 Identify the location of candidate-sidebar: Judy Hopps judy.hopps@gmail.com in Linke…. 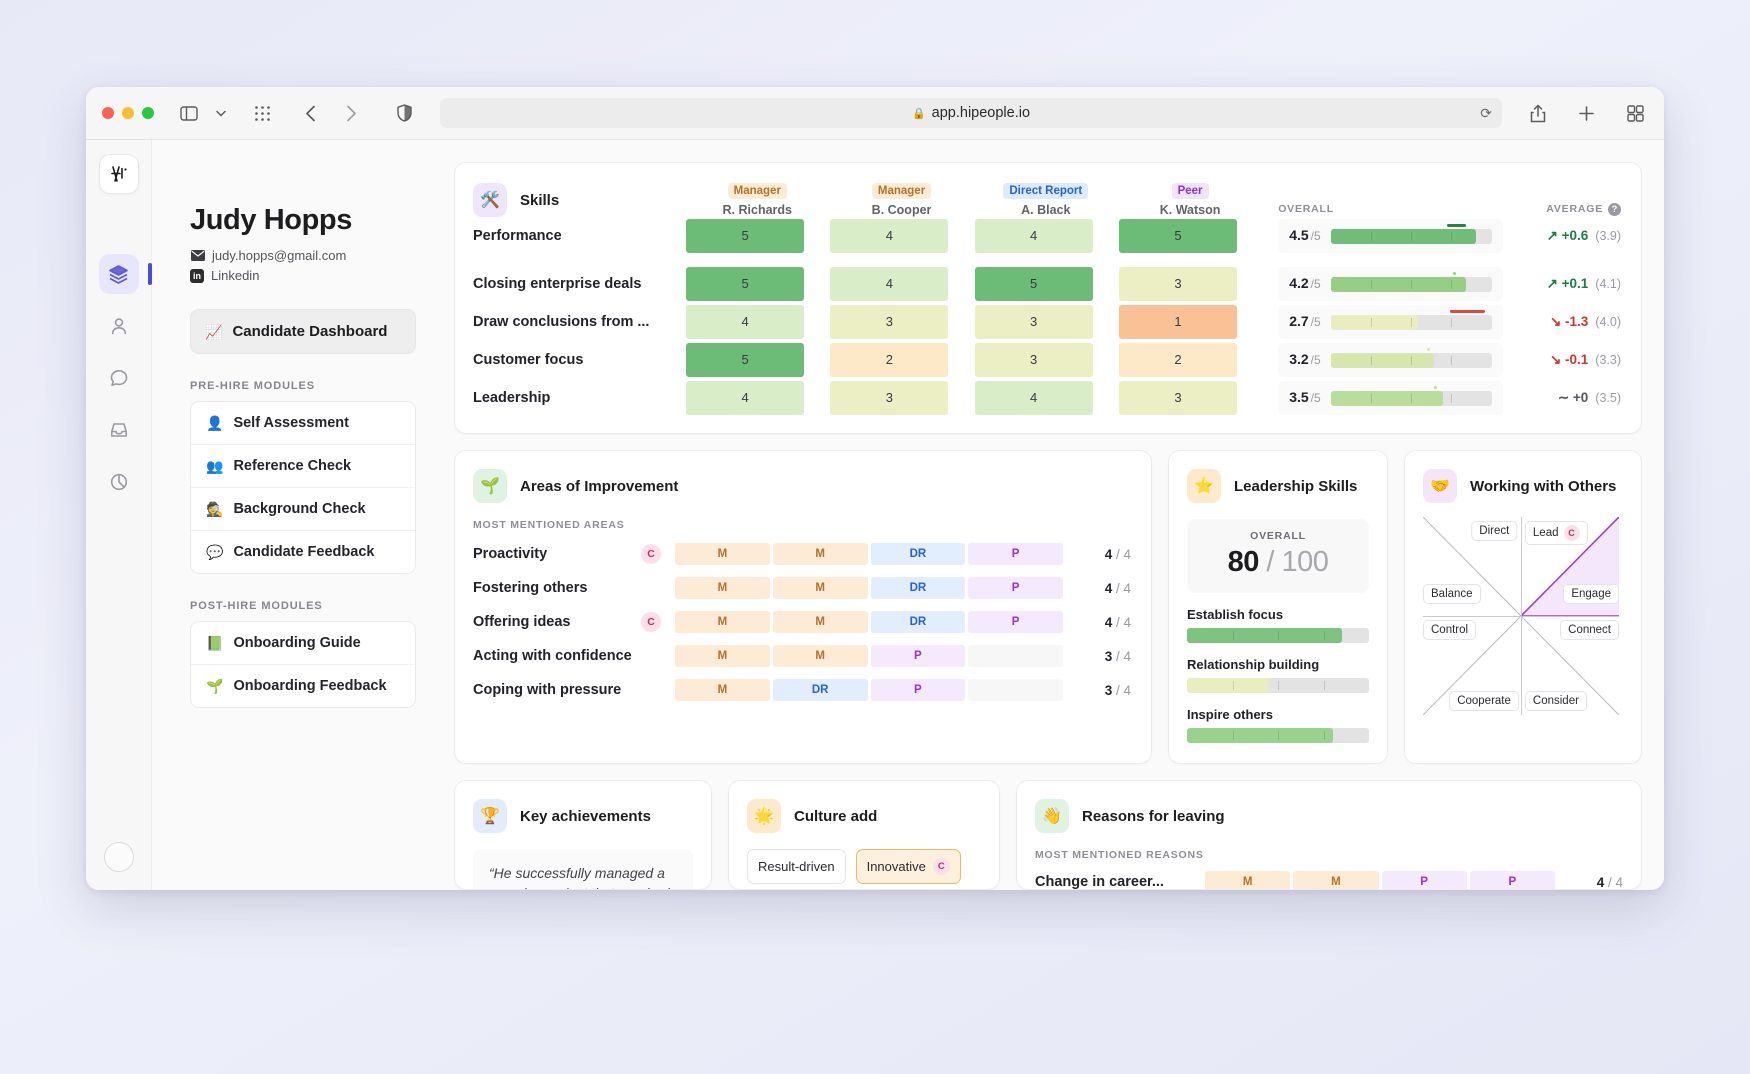
(296, 515).